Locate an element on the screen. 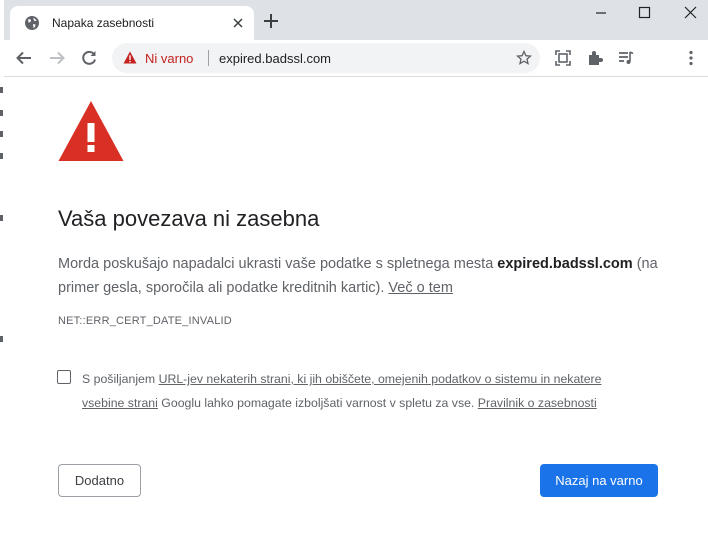 The height and width of the screenshot is (546, 708). media-icon is located at coordinates (626, 58).